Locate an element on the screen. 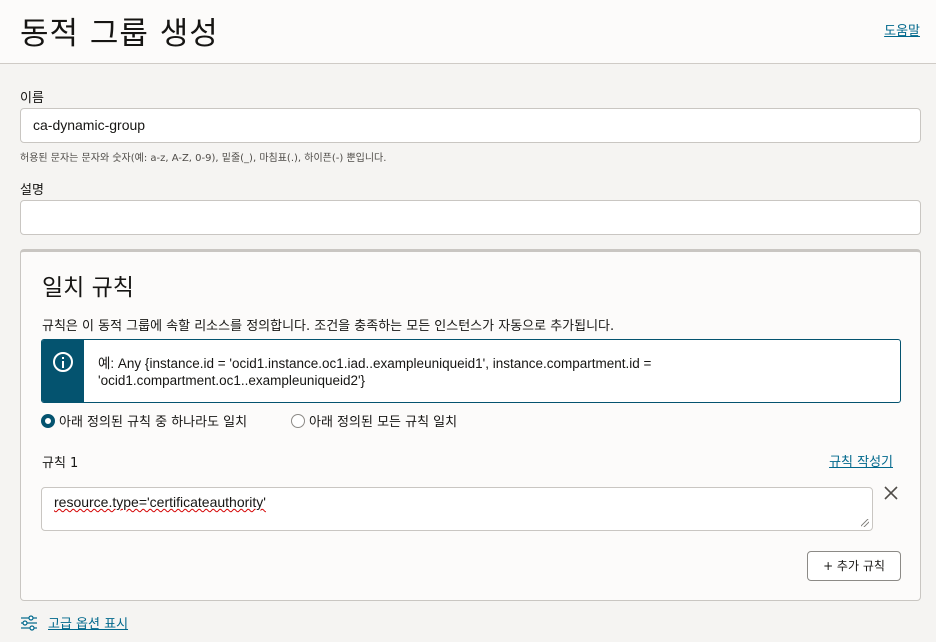 This screenshot has height=642, width=936. info-stripe is located at coordinates (63, 371).